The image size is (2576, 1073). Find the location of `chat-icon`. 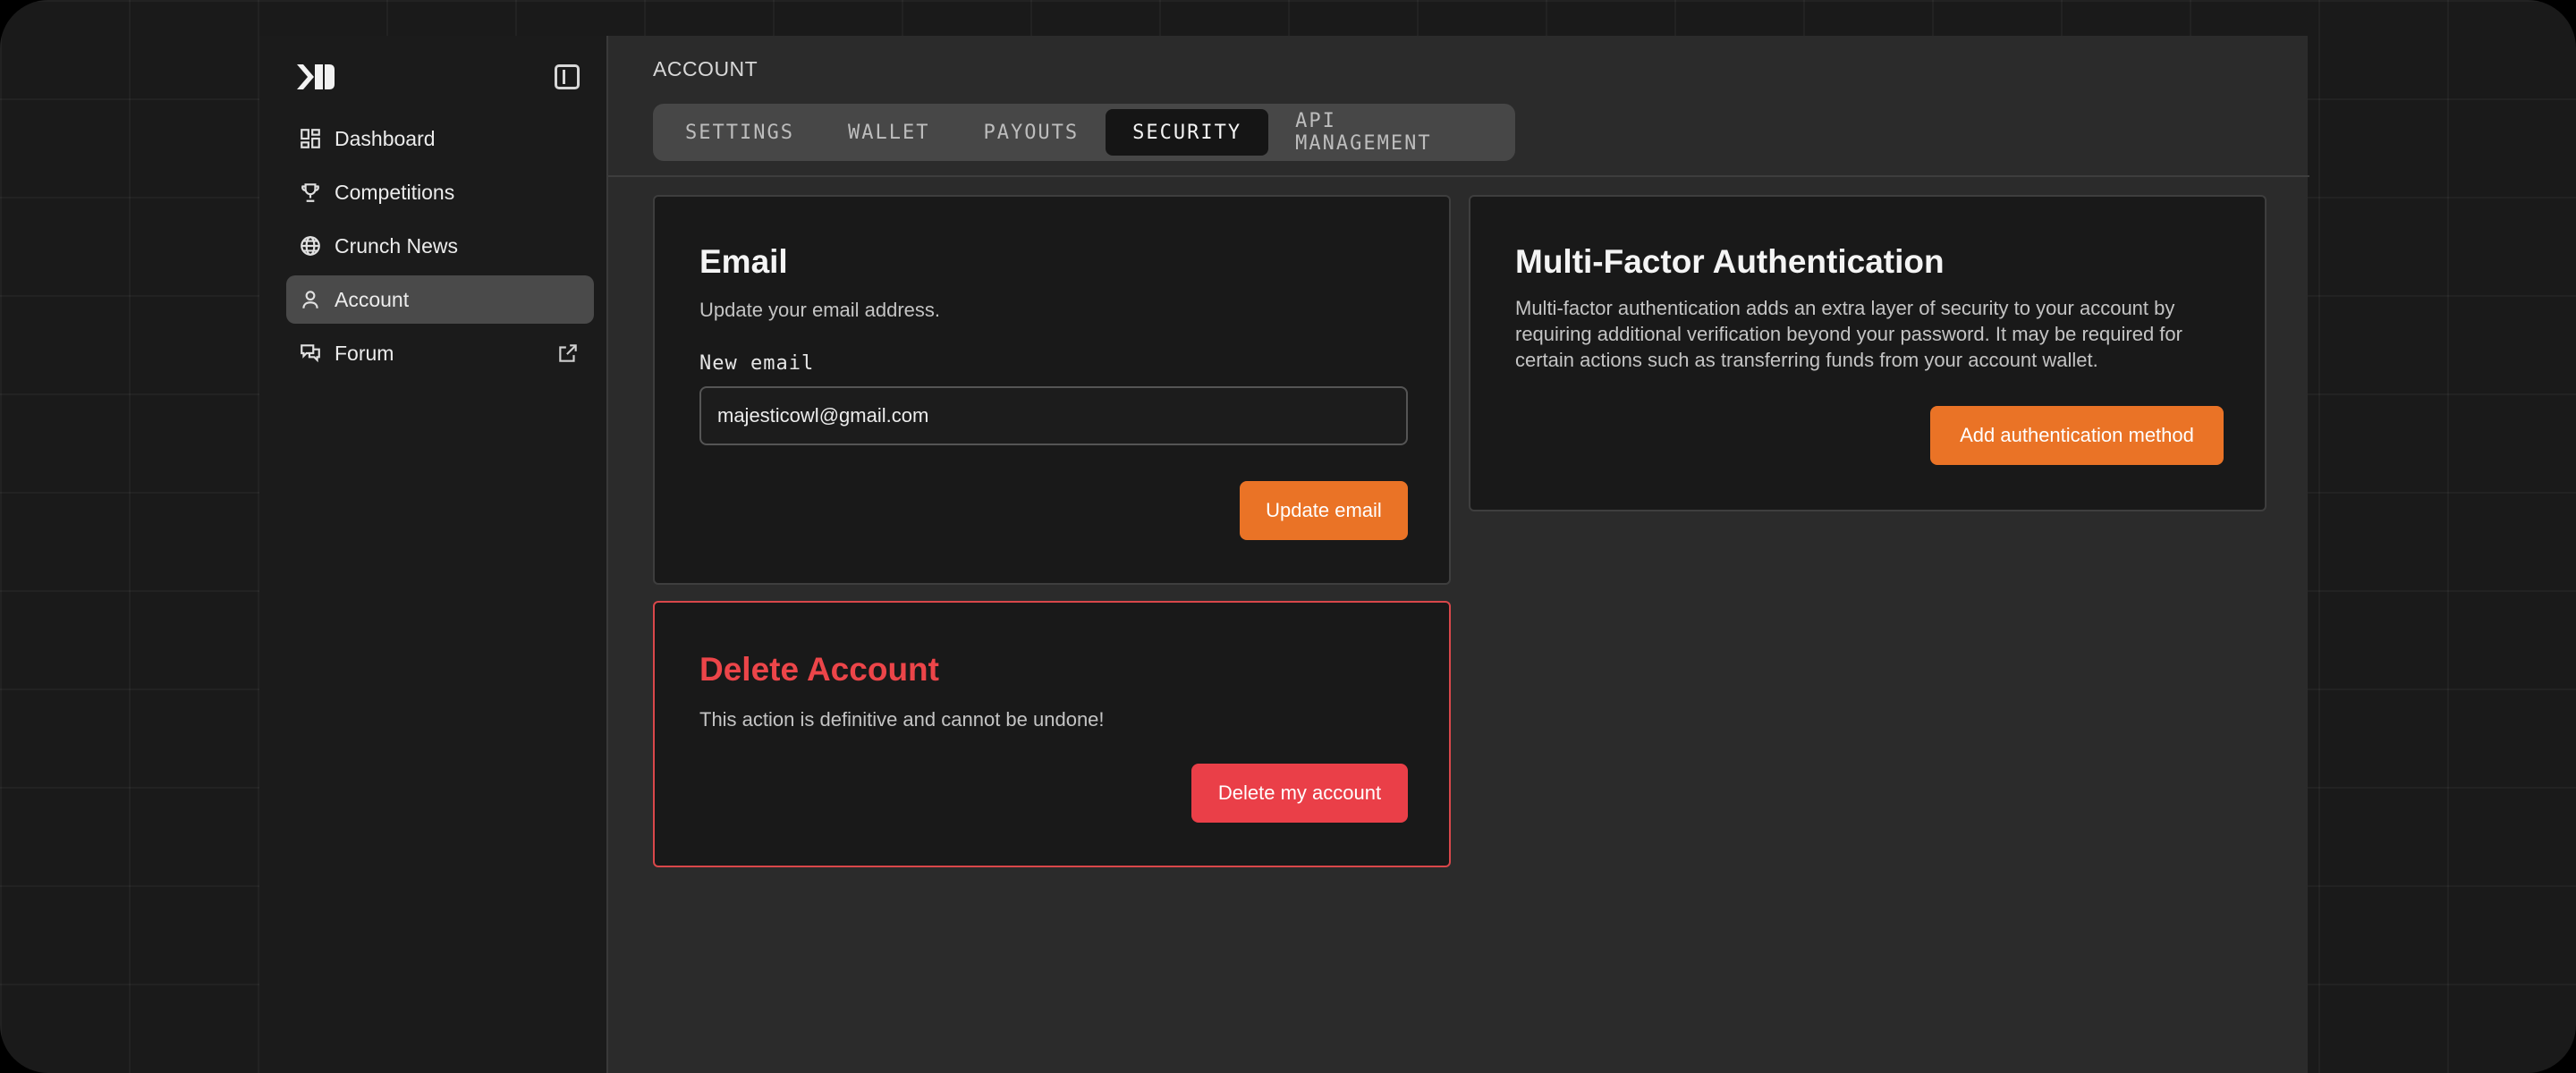

chat-icon is located at coordinates (310, 353).